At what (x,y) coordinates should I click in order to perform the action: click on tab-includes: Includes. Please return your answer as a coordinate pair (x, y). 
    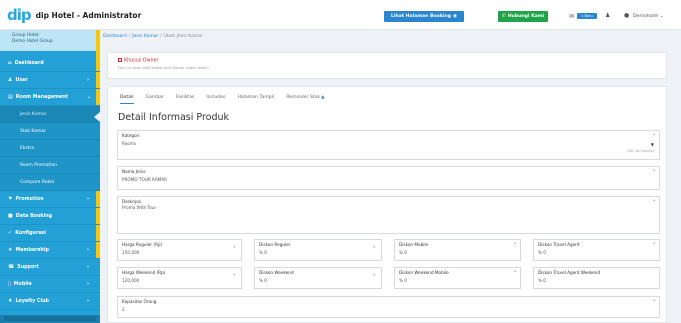
    Looking at the image, I should click on (215, 99).